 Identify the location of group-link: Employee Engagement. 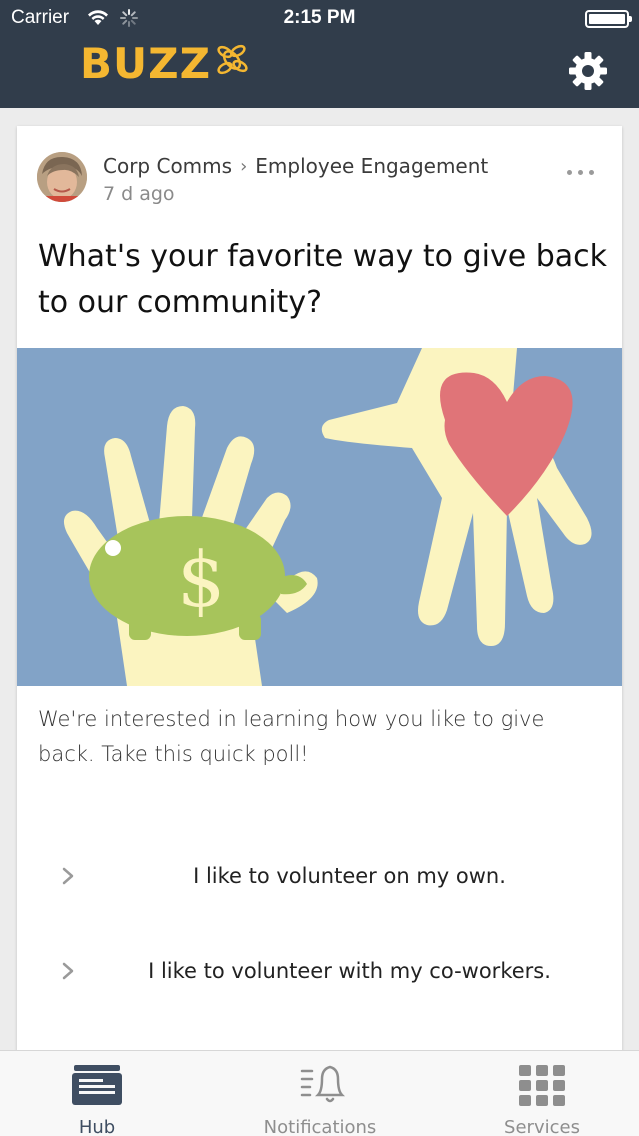
(371, 166).